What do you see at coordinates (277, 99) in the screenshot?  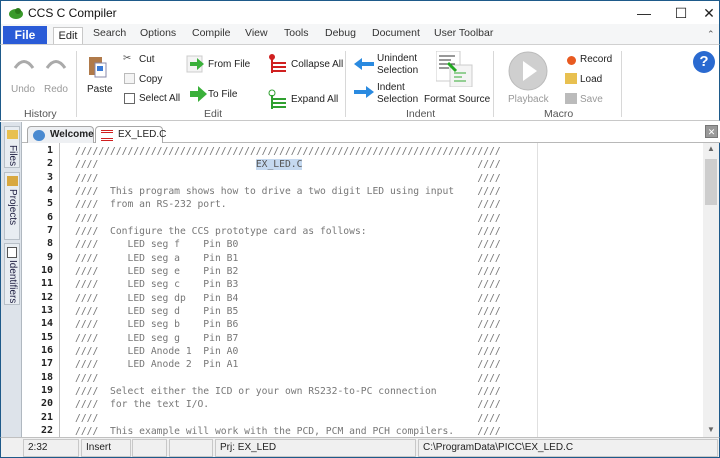 I see `expand-all-icon` at bounding box center [277, 99].